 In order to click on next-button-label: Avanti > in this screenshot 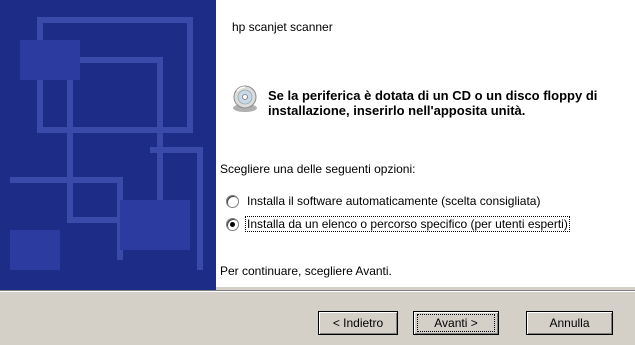, I will do `click(456, 323)`.